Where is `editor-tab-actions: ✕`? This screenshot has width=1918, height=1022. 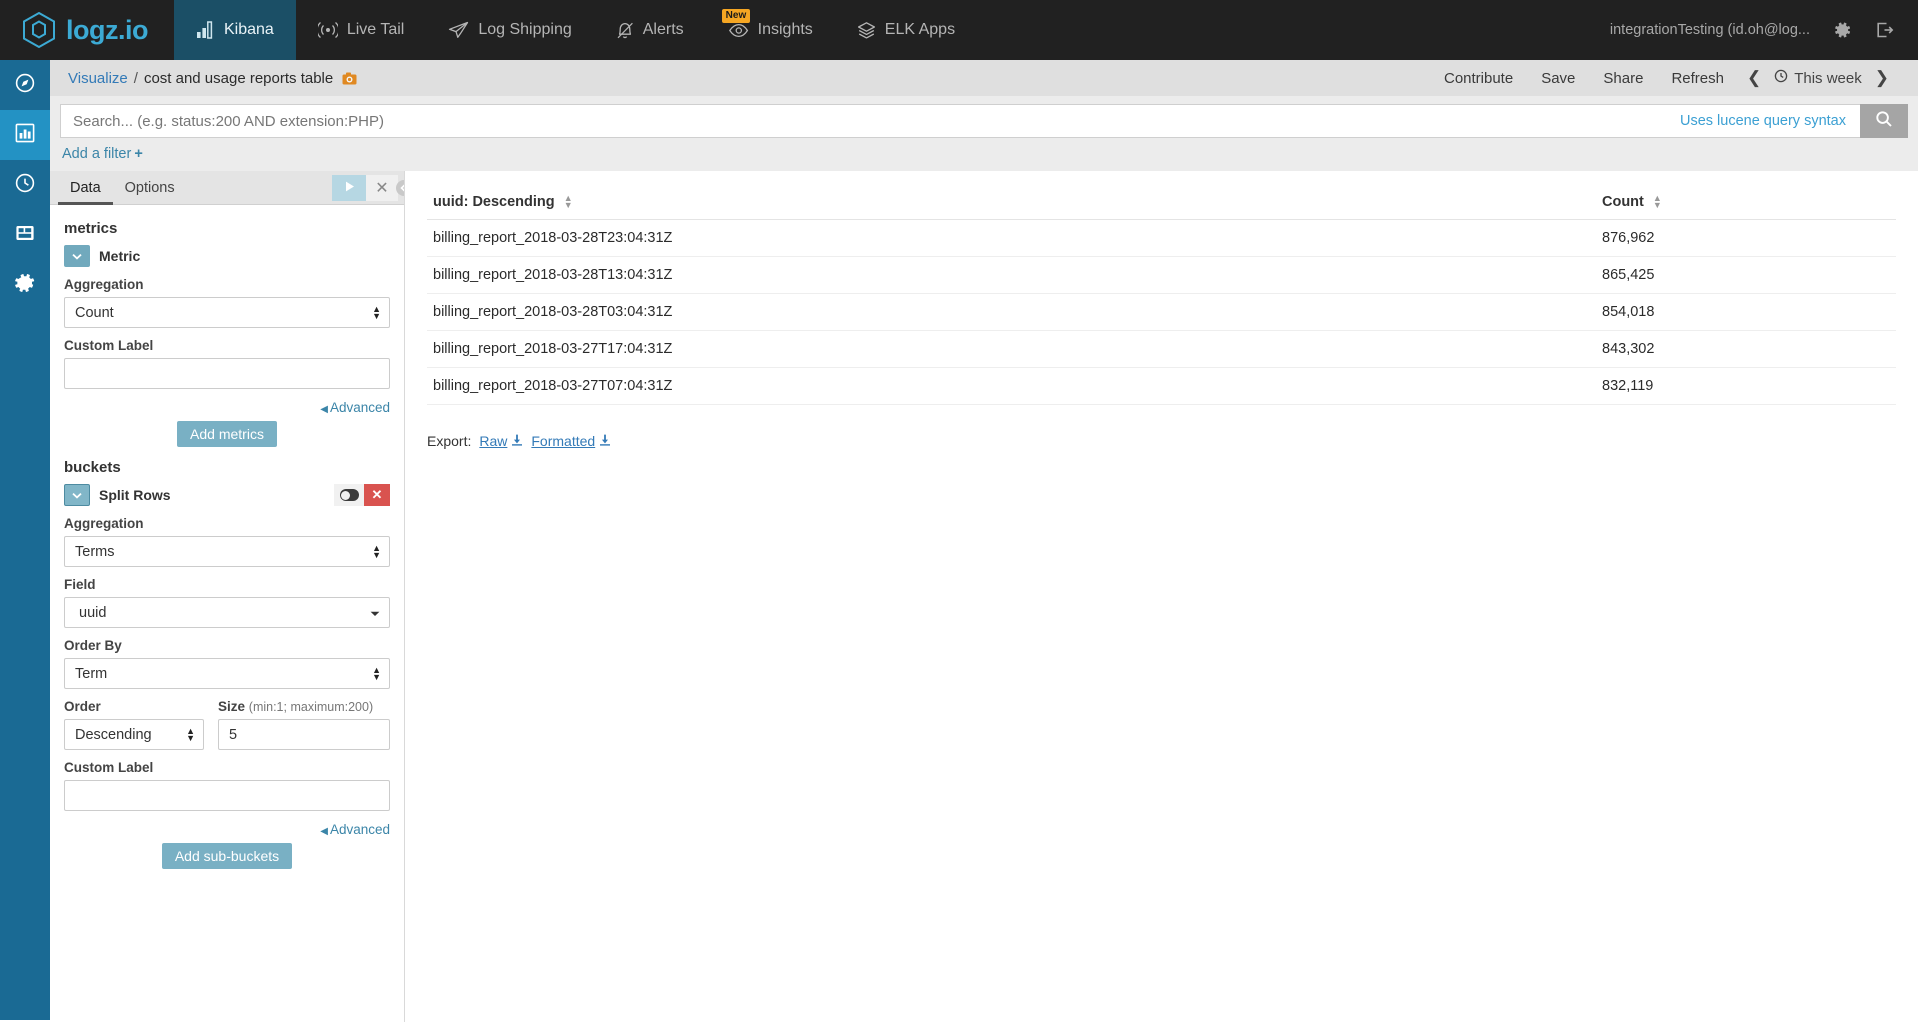 editor-tab-actions: ✕ is located at coordinates (365, 188).